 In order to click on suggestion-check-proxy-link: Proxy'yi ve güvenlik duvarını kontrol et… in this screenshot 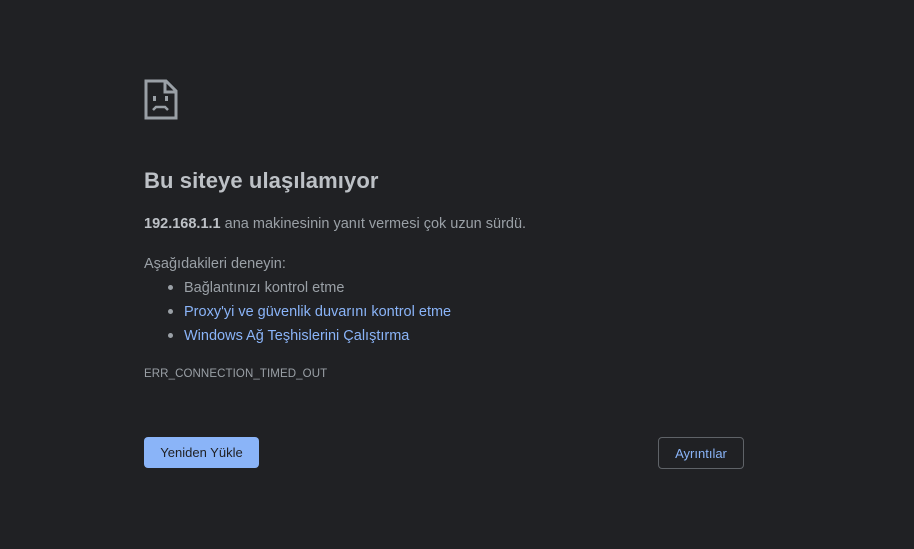, I will do `click(317, 312)`.